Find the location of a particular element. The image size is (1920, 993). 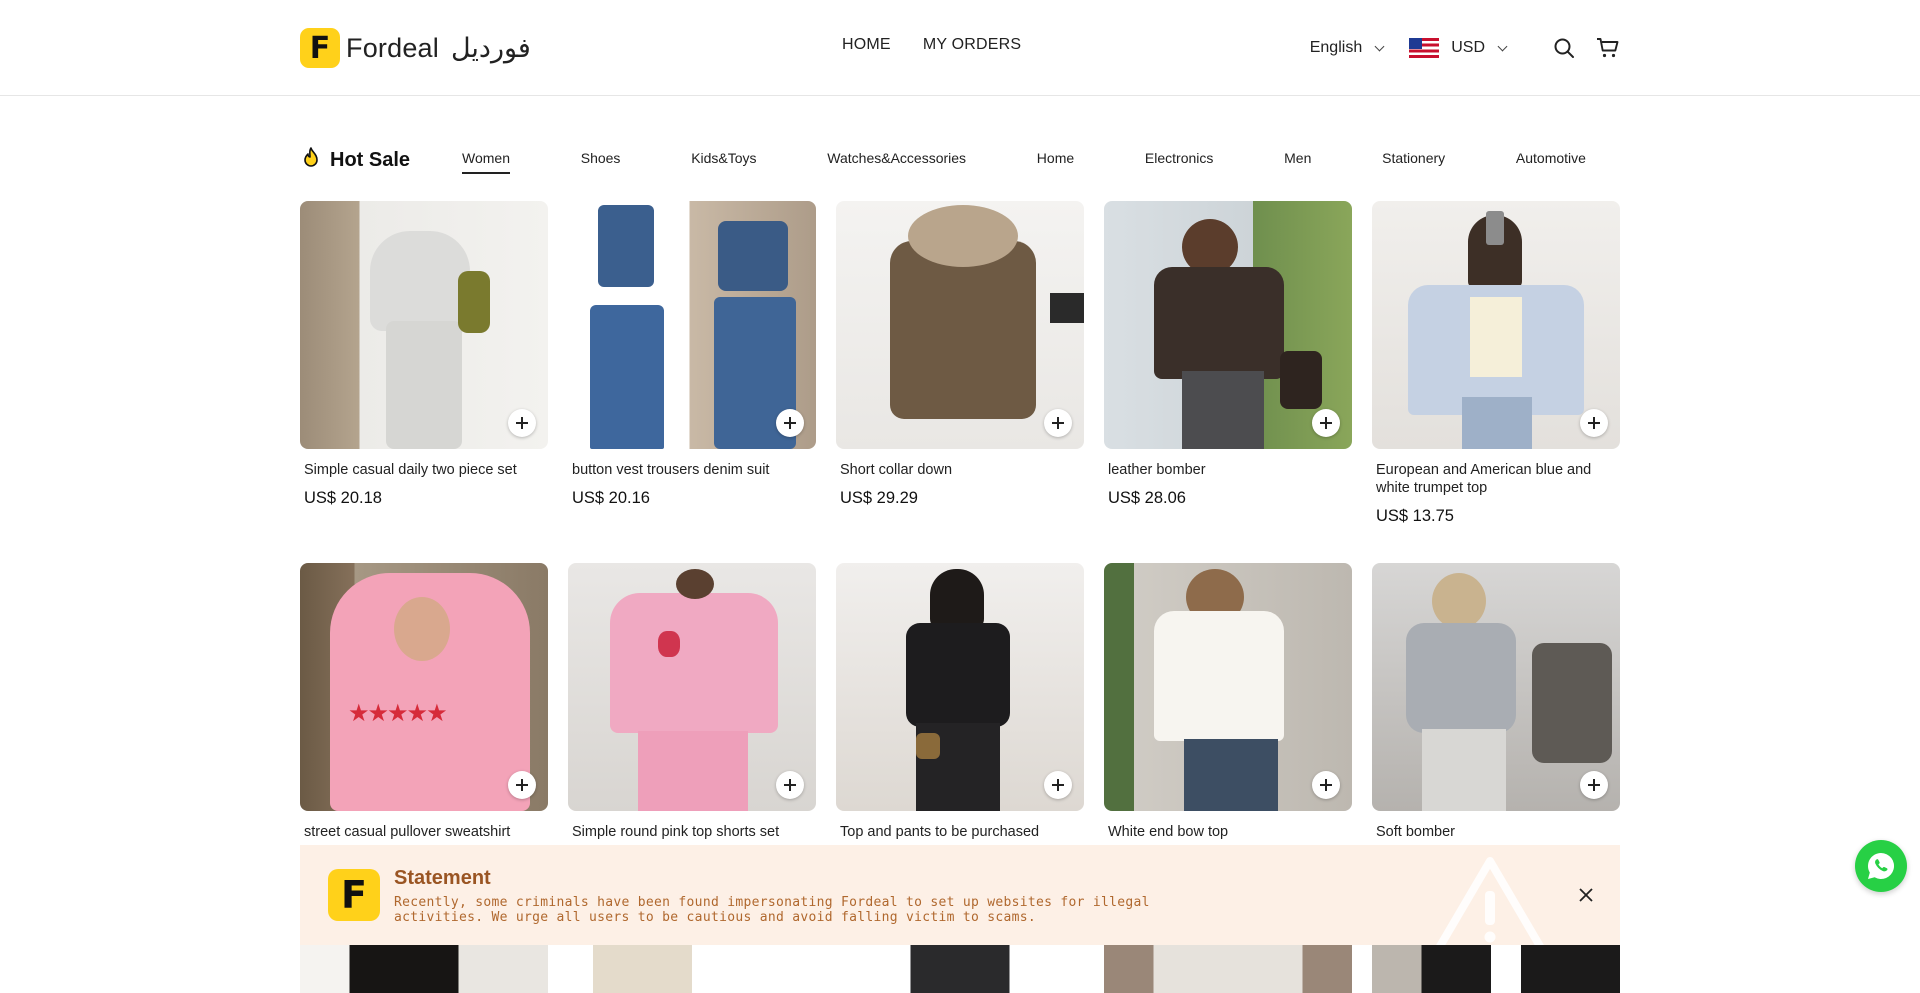

statement-logo: F is located at coordinates (354, 895).